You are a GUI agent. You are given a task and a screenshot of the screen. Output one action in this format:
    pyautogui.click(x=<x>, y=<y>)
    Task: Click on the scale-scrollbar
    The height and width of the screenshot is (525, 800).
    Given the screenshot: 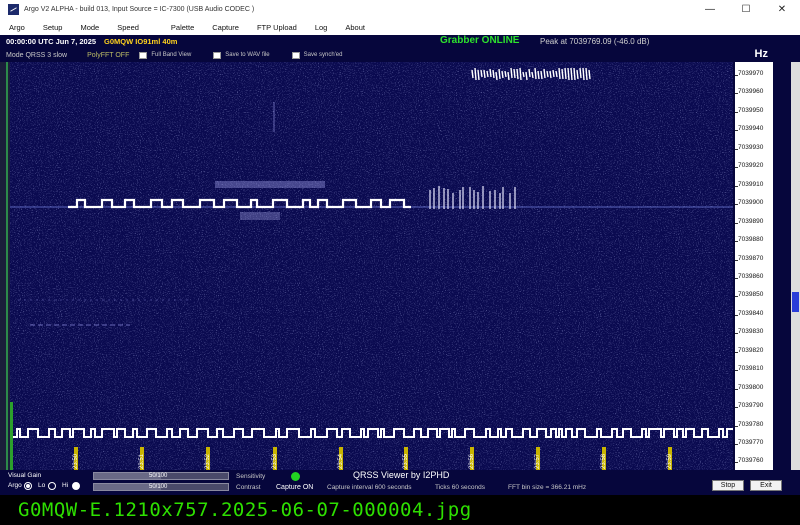 What is the action you would take?
    pyautogui.click(x=795, y=266)
    